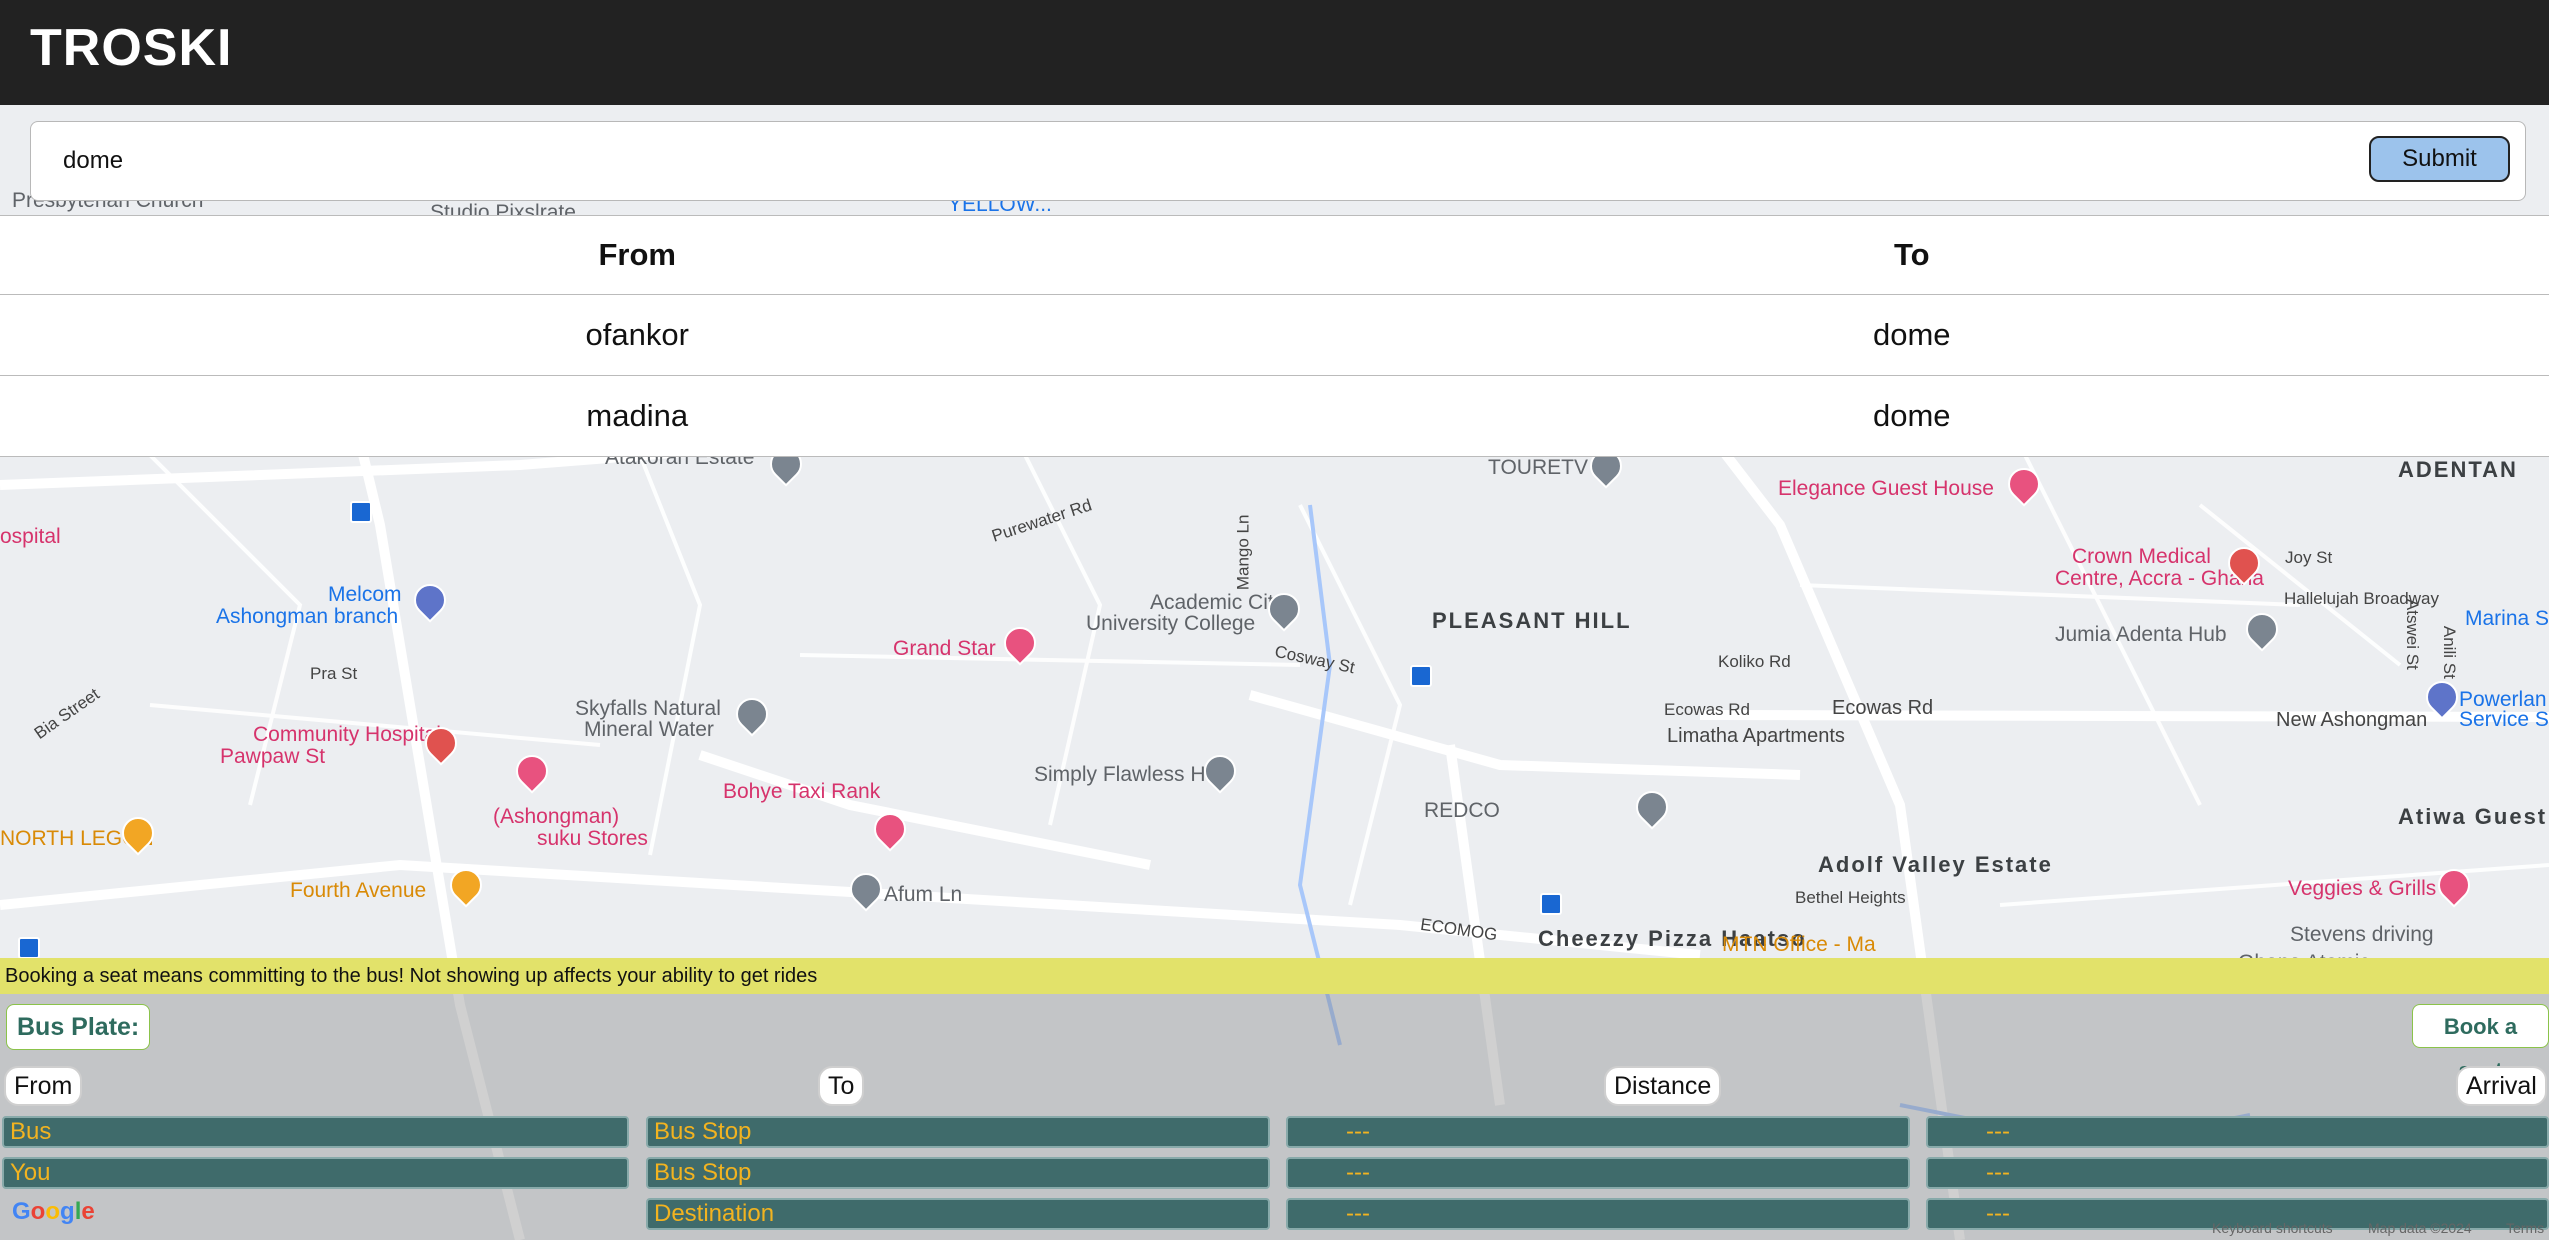 Image resolution: width=2549 pixels, height=1240 pixels. What do you see at coordinates (637, 255) in the screenshot?
I see `column-header-from: From` at bounding box center [637, 255].